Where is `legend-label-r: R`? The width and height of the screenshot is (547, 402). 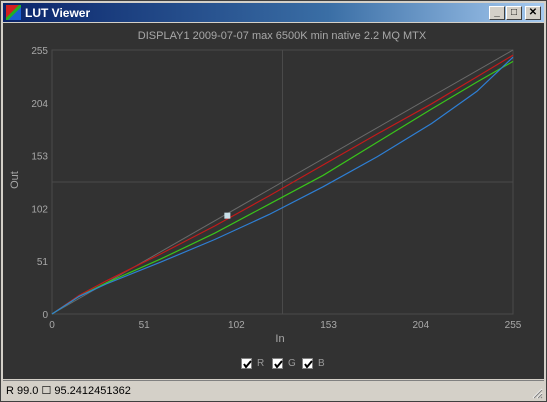
legend-label-r: R is located at coordinates (261, 363).